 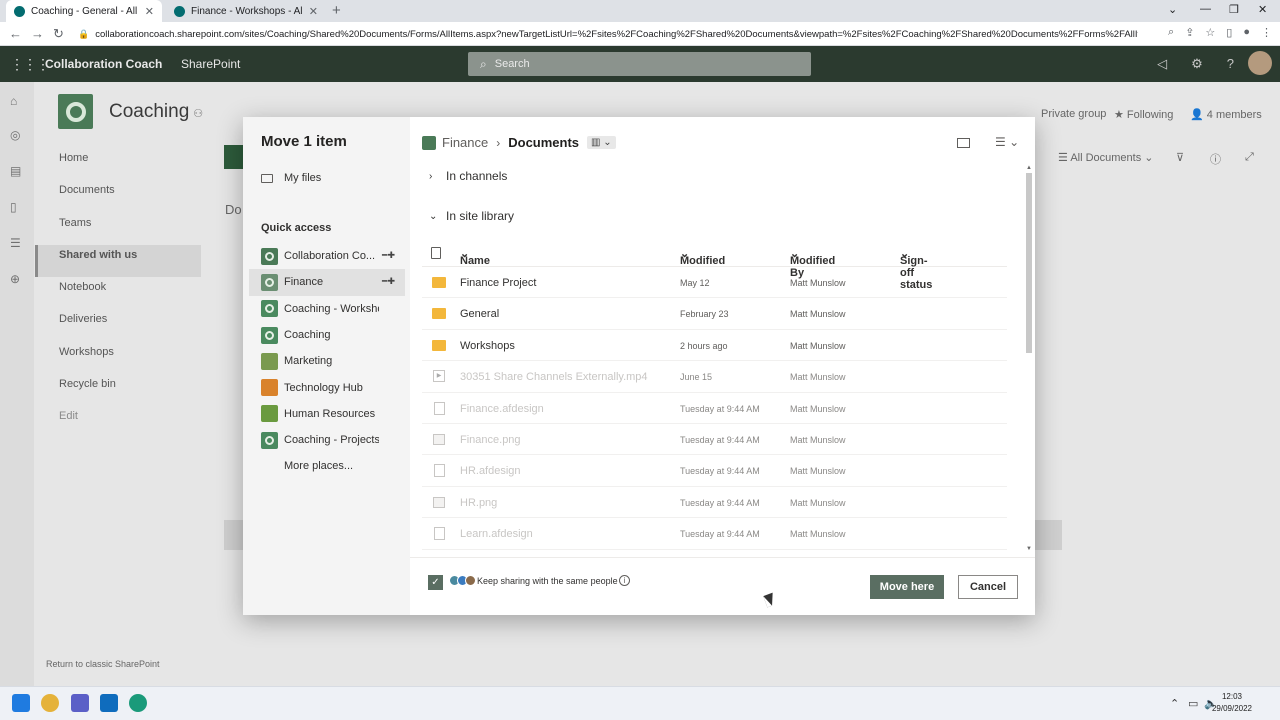 What do you see at coordinates (1229, 32) in the screenshot?
I see `side-panel-icon: ▯` at bounding box center [1229, 32].